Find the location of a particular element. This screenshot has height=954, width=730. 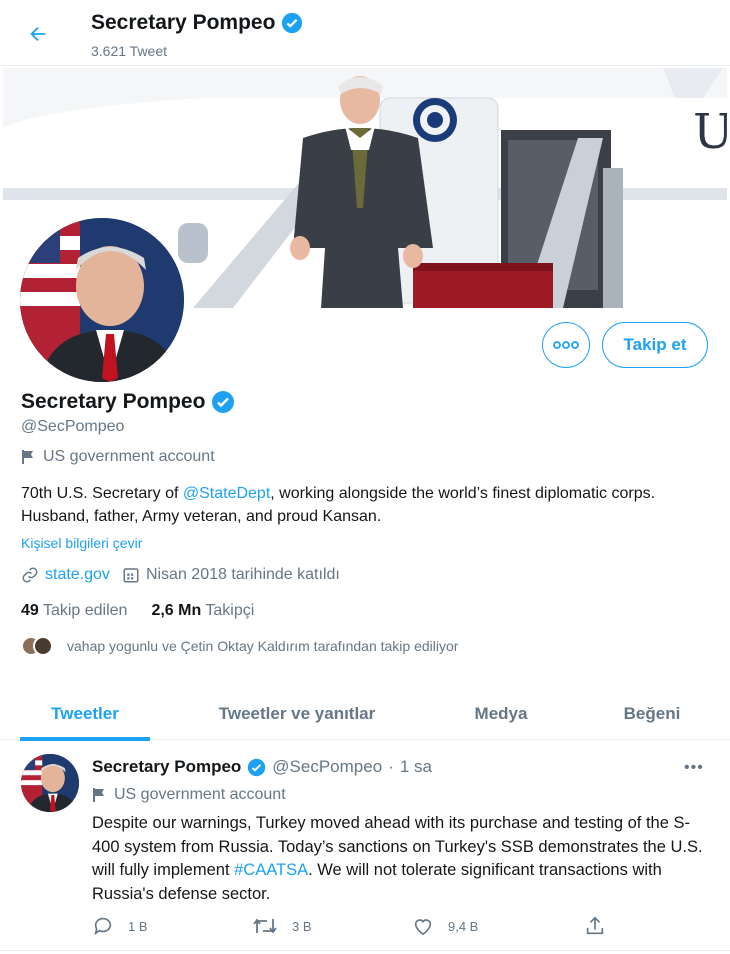

share-icon is located at coordinates (595, 925).